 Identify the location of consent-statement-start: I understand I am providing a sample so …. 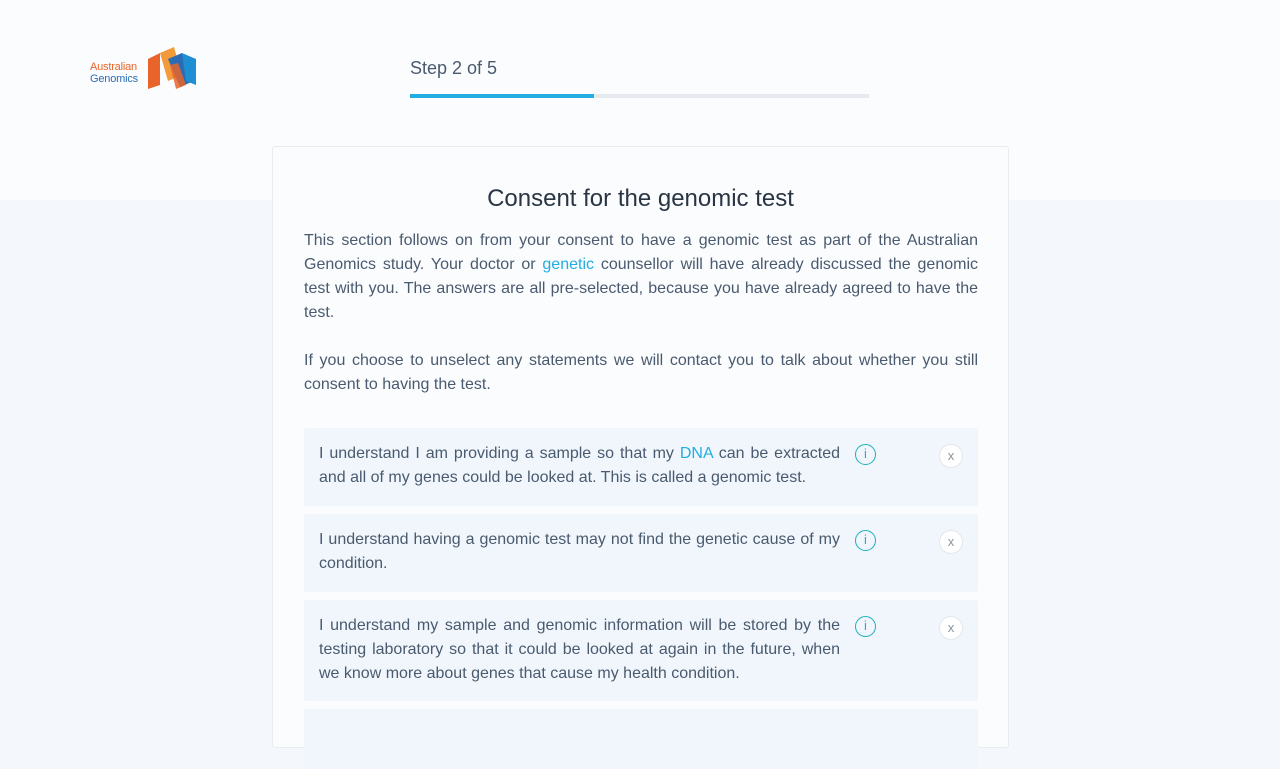
(499, 453).